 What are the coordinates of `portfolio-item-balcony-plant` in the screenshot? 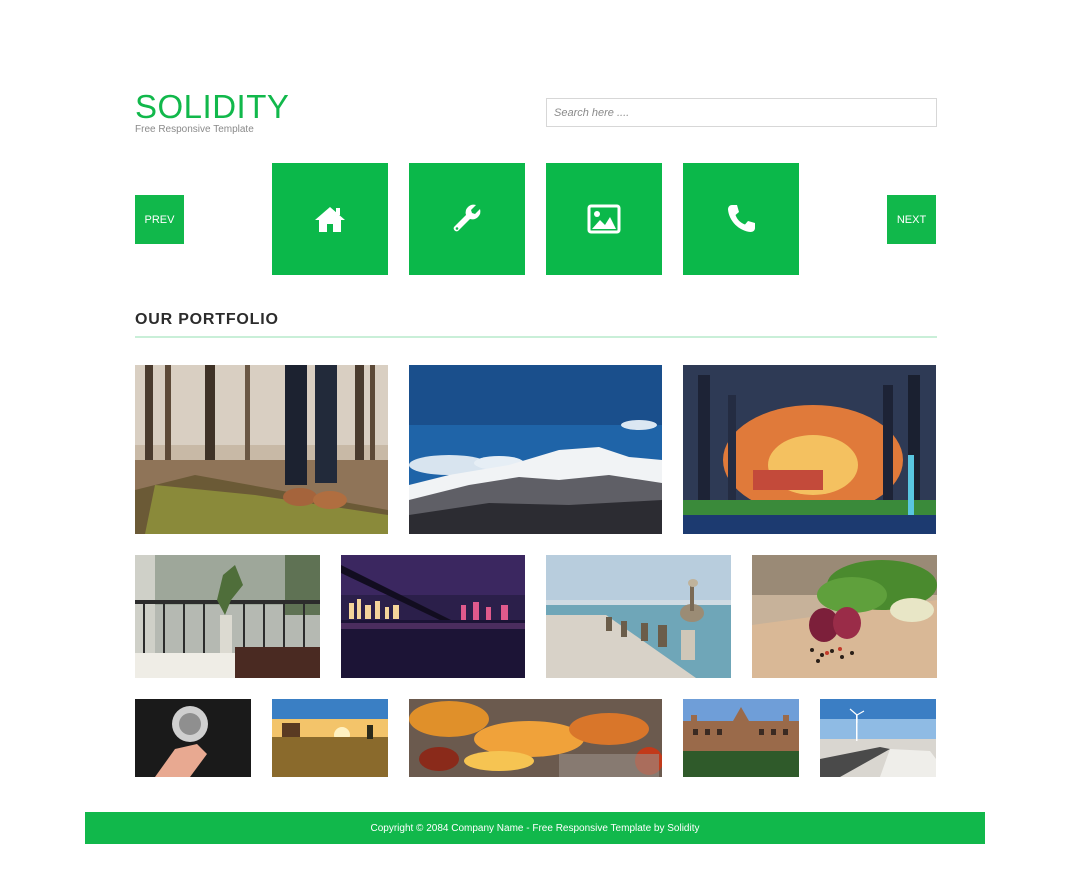 It's located at (227, 616).